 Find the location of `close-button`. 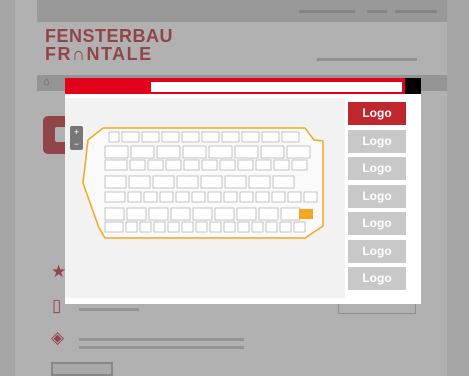

close-button is located at coordinates (413, 86).